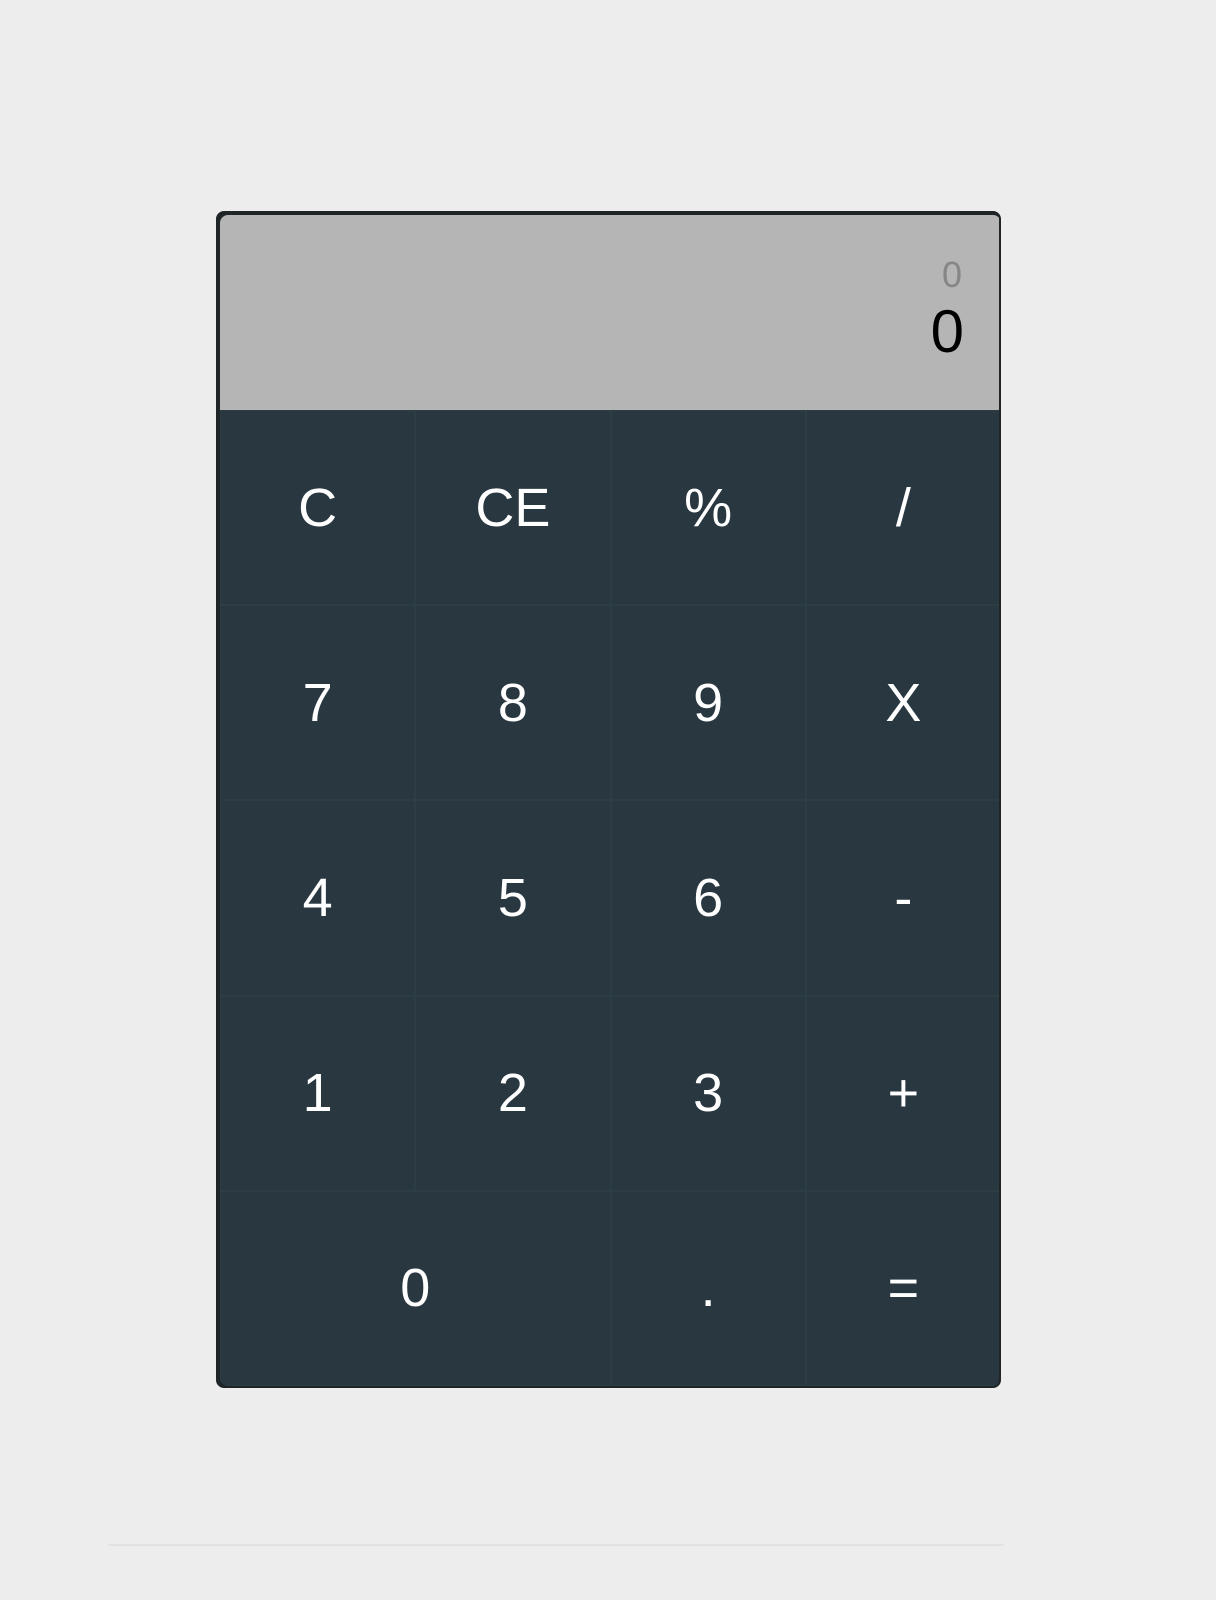 Image resolution: width=1216 pixels, height=1600 pixels. I want to click on calculator-display: 0 0, so click(609, 312).